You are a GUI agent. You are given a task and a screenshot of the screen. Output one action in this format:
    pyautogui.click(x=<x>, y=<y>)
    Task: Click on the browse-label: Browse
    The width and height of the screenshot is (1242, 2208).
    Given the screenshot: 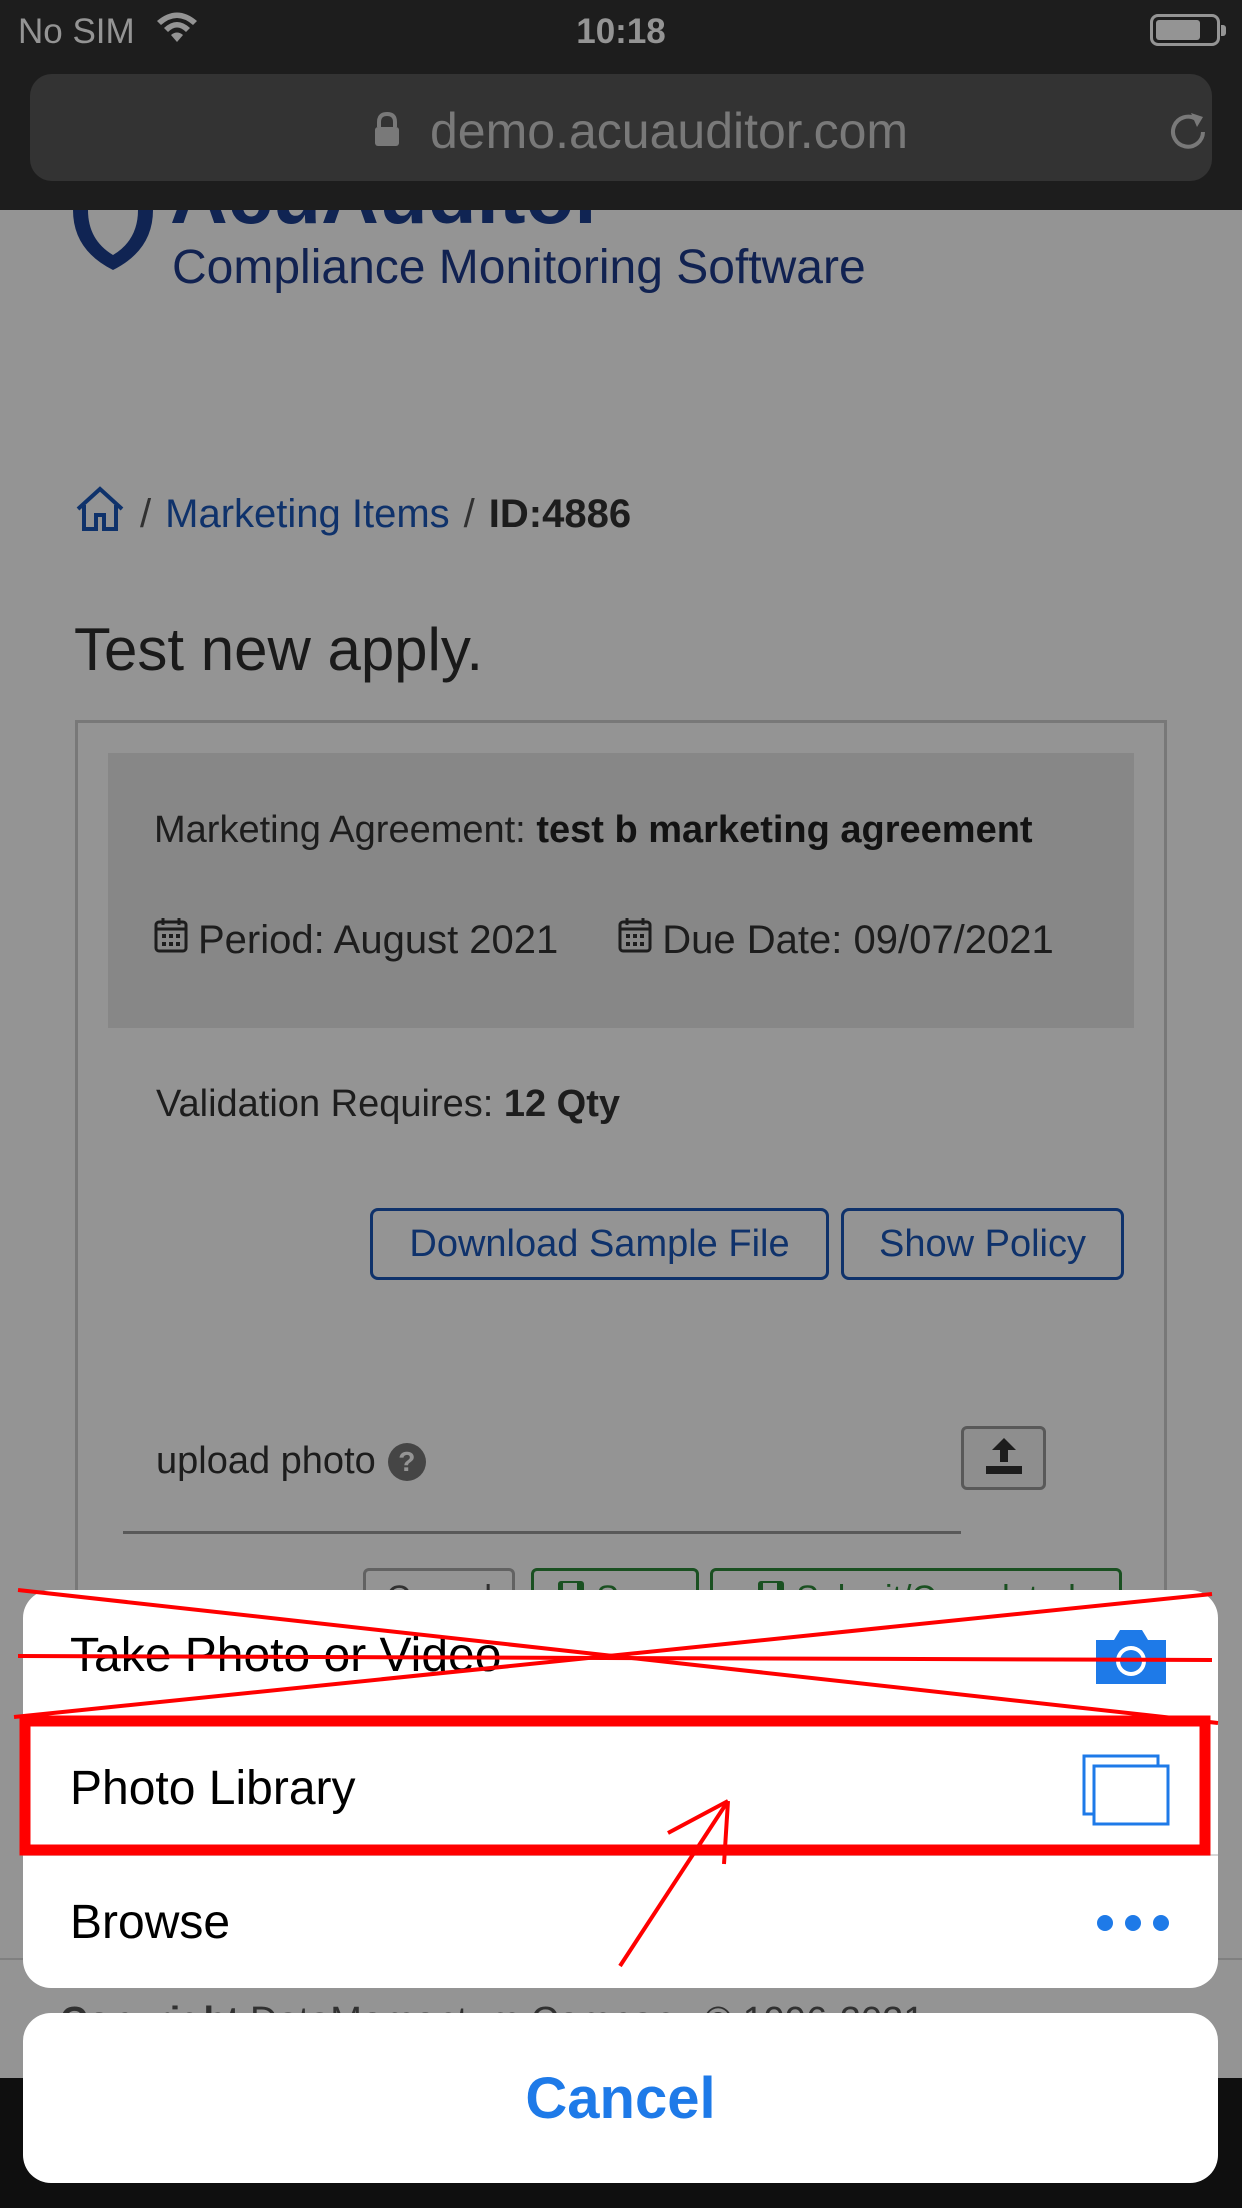 What is the action you would take?
    pyautogui.click(x=150, y=1922)
    